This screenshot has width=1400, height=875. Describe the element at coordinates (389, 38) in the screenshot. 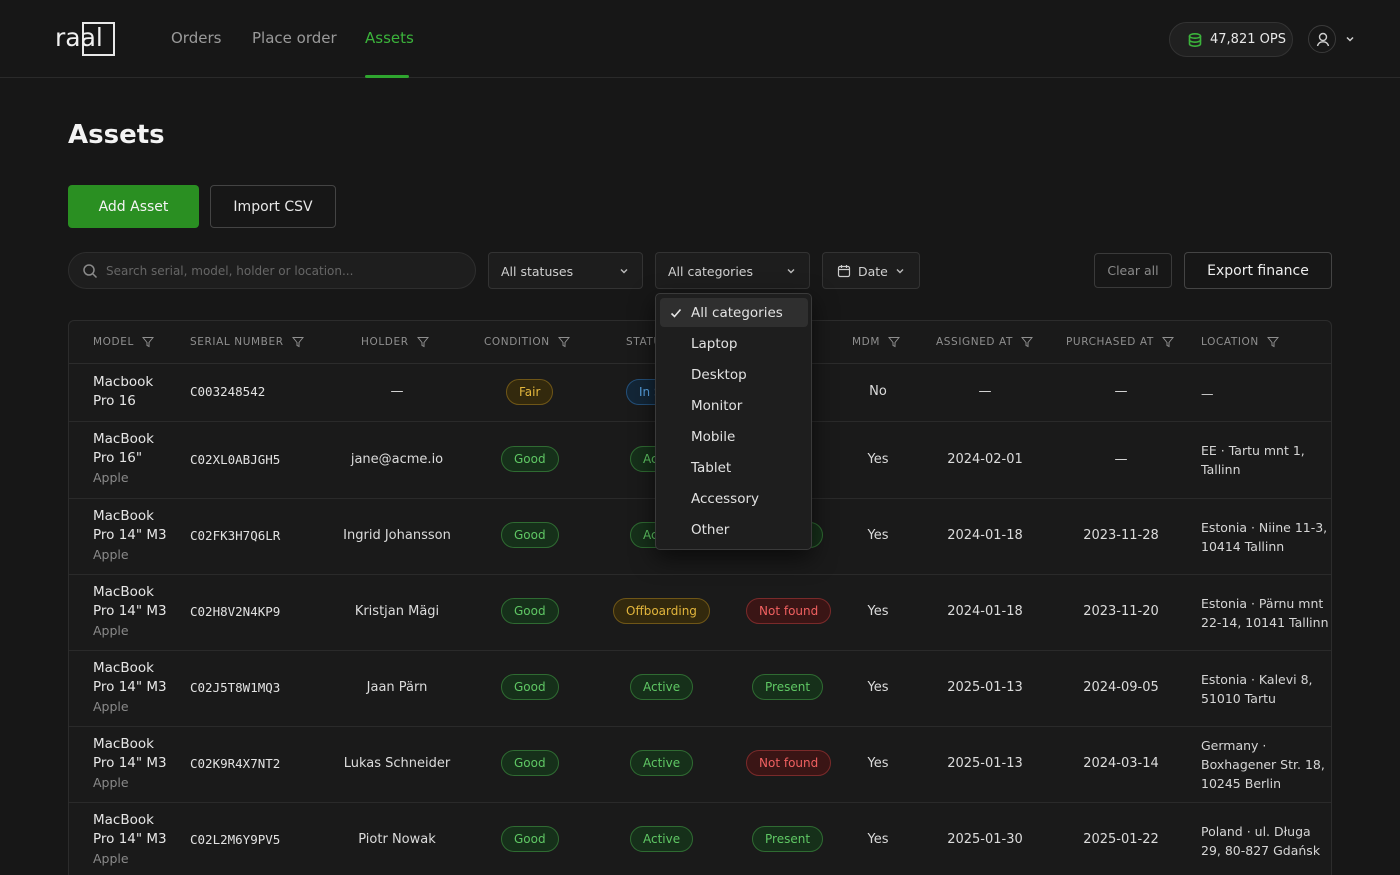

I see `nav-assets: Assets` at that location.